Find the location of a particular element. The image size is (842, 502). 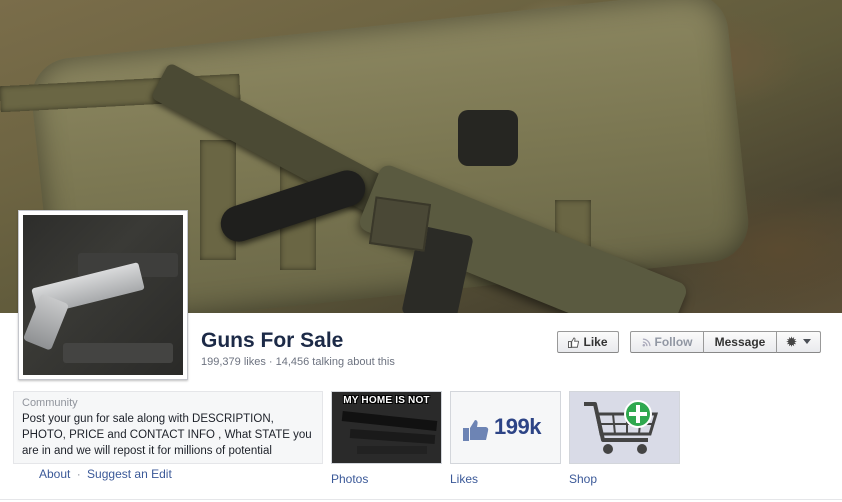

shop-tile is located at coordinates (624, 427).